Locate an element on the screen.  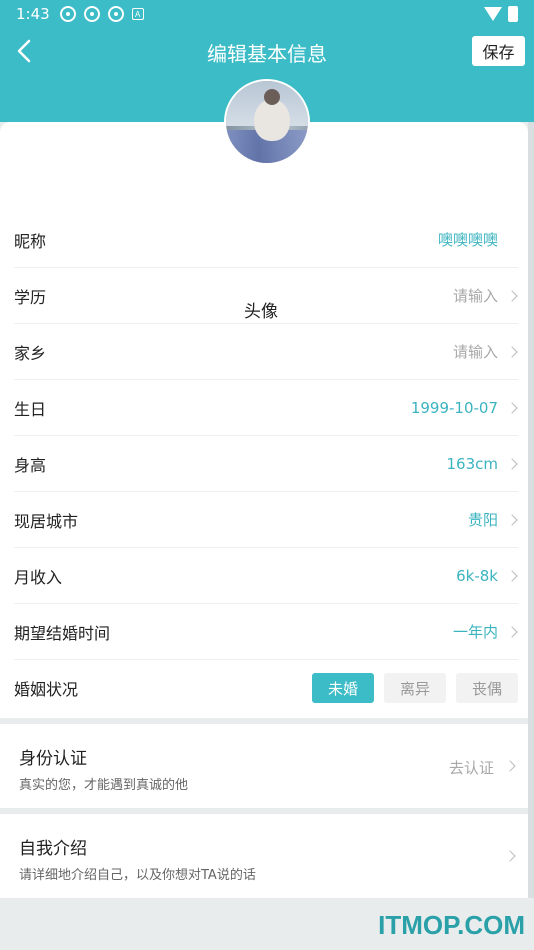
field-value: 贵阳 is located at coordinates (482, 520).